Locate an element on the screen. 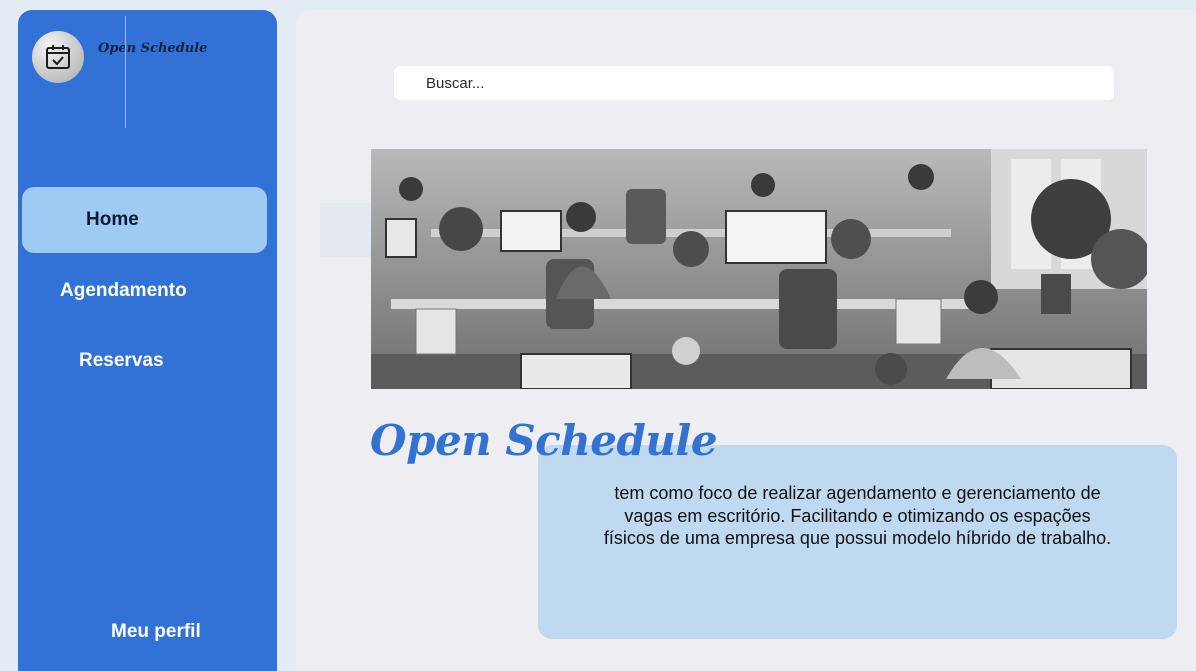 The image size is (1196, 671). calendar-check-icon is located at coordinates (58, 57).